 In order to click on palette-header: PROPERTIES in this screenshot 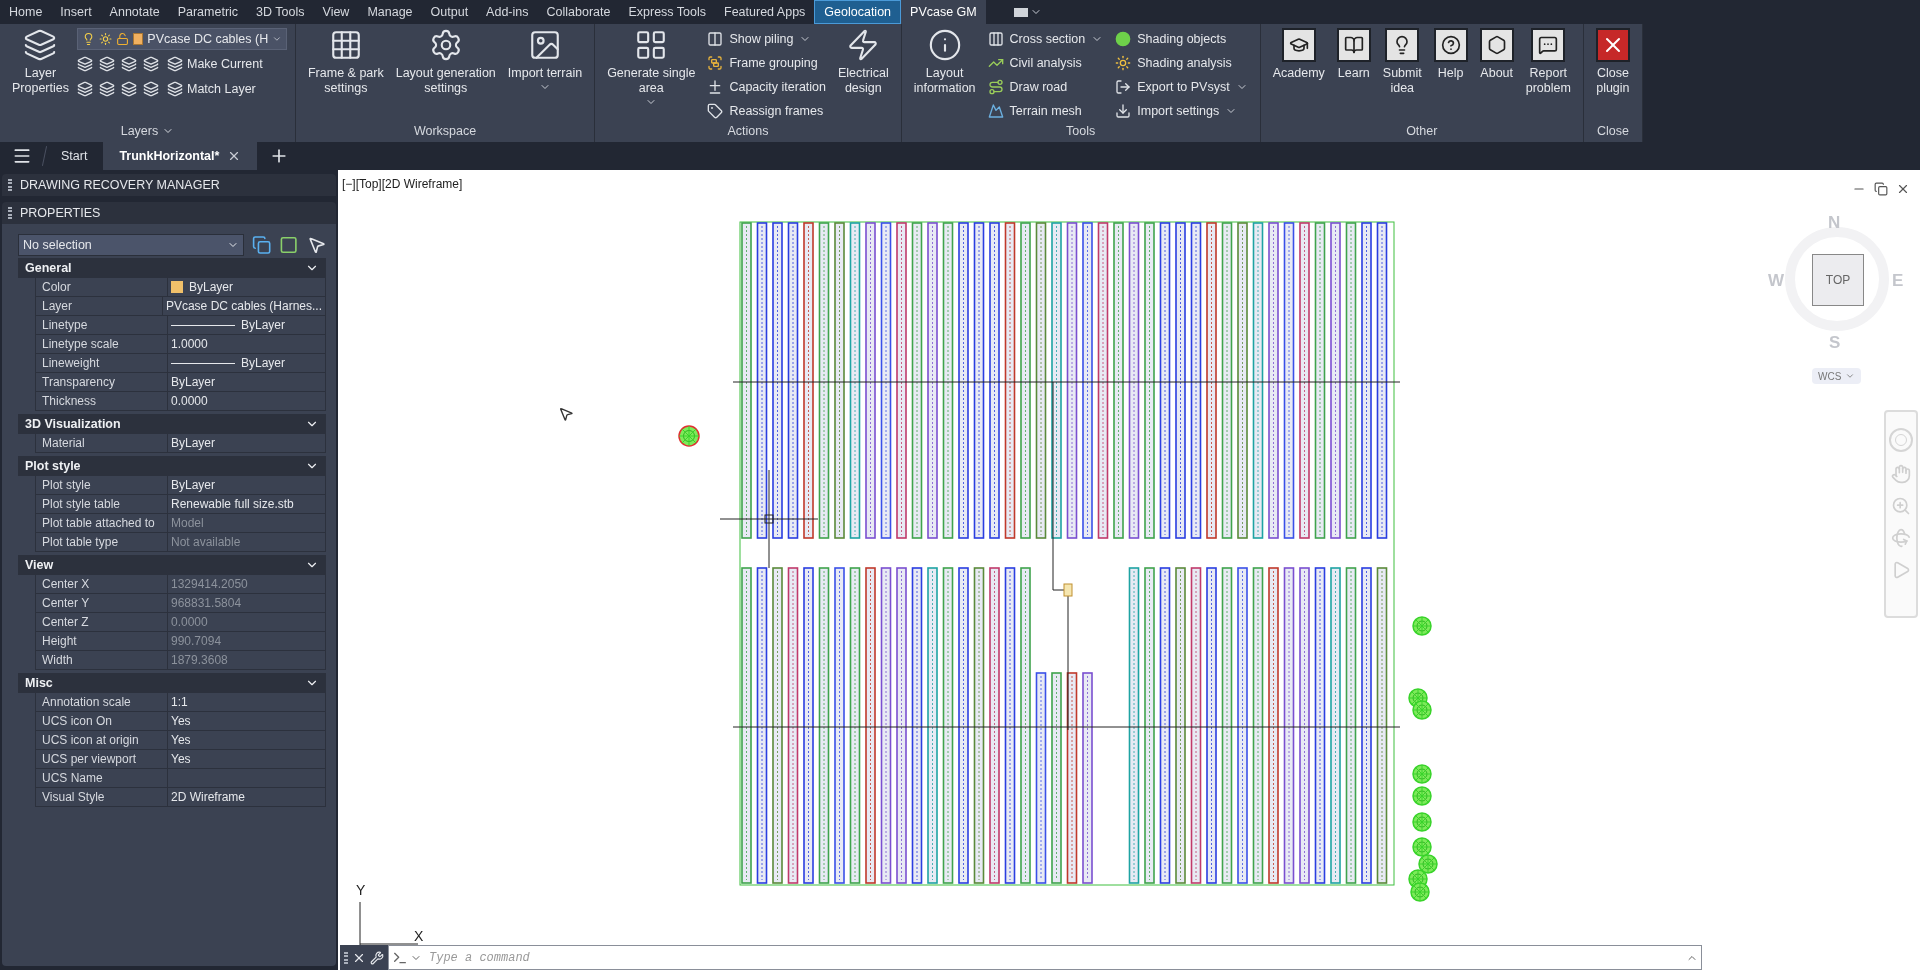, I will do `click(169, 213)`.